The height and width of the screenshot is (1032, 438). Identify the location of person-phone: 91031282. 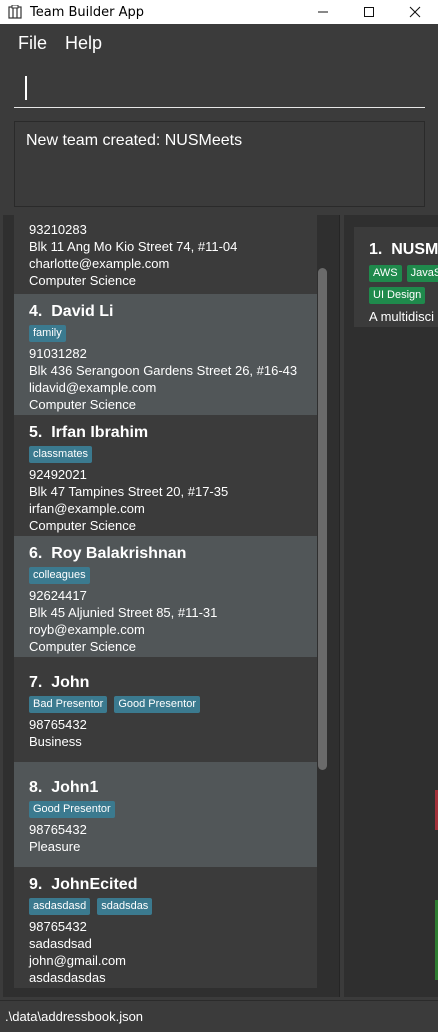
(58, 353).